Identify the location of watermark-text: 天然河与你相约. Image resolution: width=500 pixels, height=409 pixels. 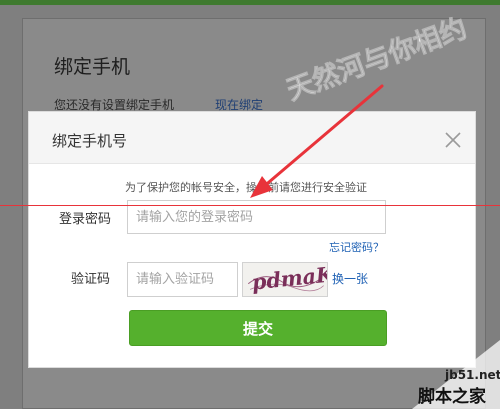
(378, 59).